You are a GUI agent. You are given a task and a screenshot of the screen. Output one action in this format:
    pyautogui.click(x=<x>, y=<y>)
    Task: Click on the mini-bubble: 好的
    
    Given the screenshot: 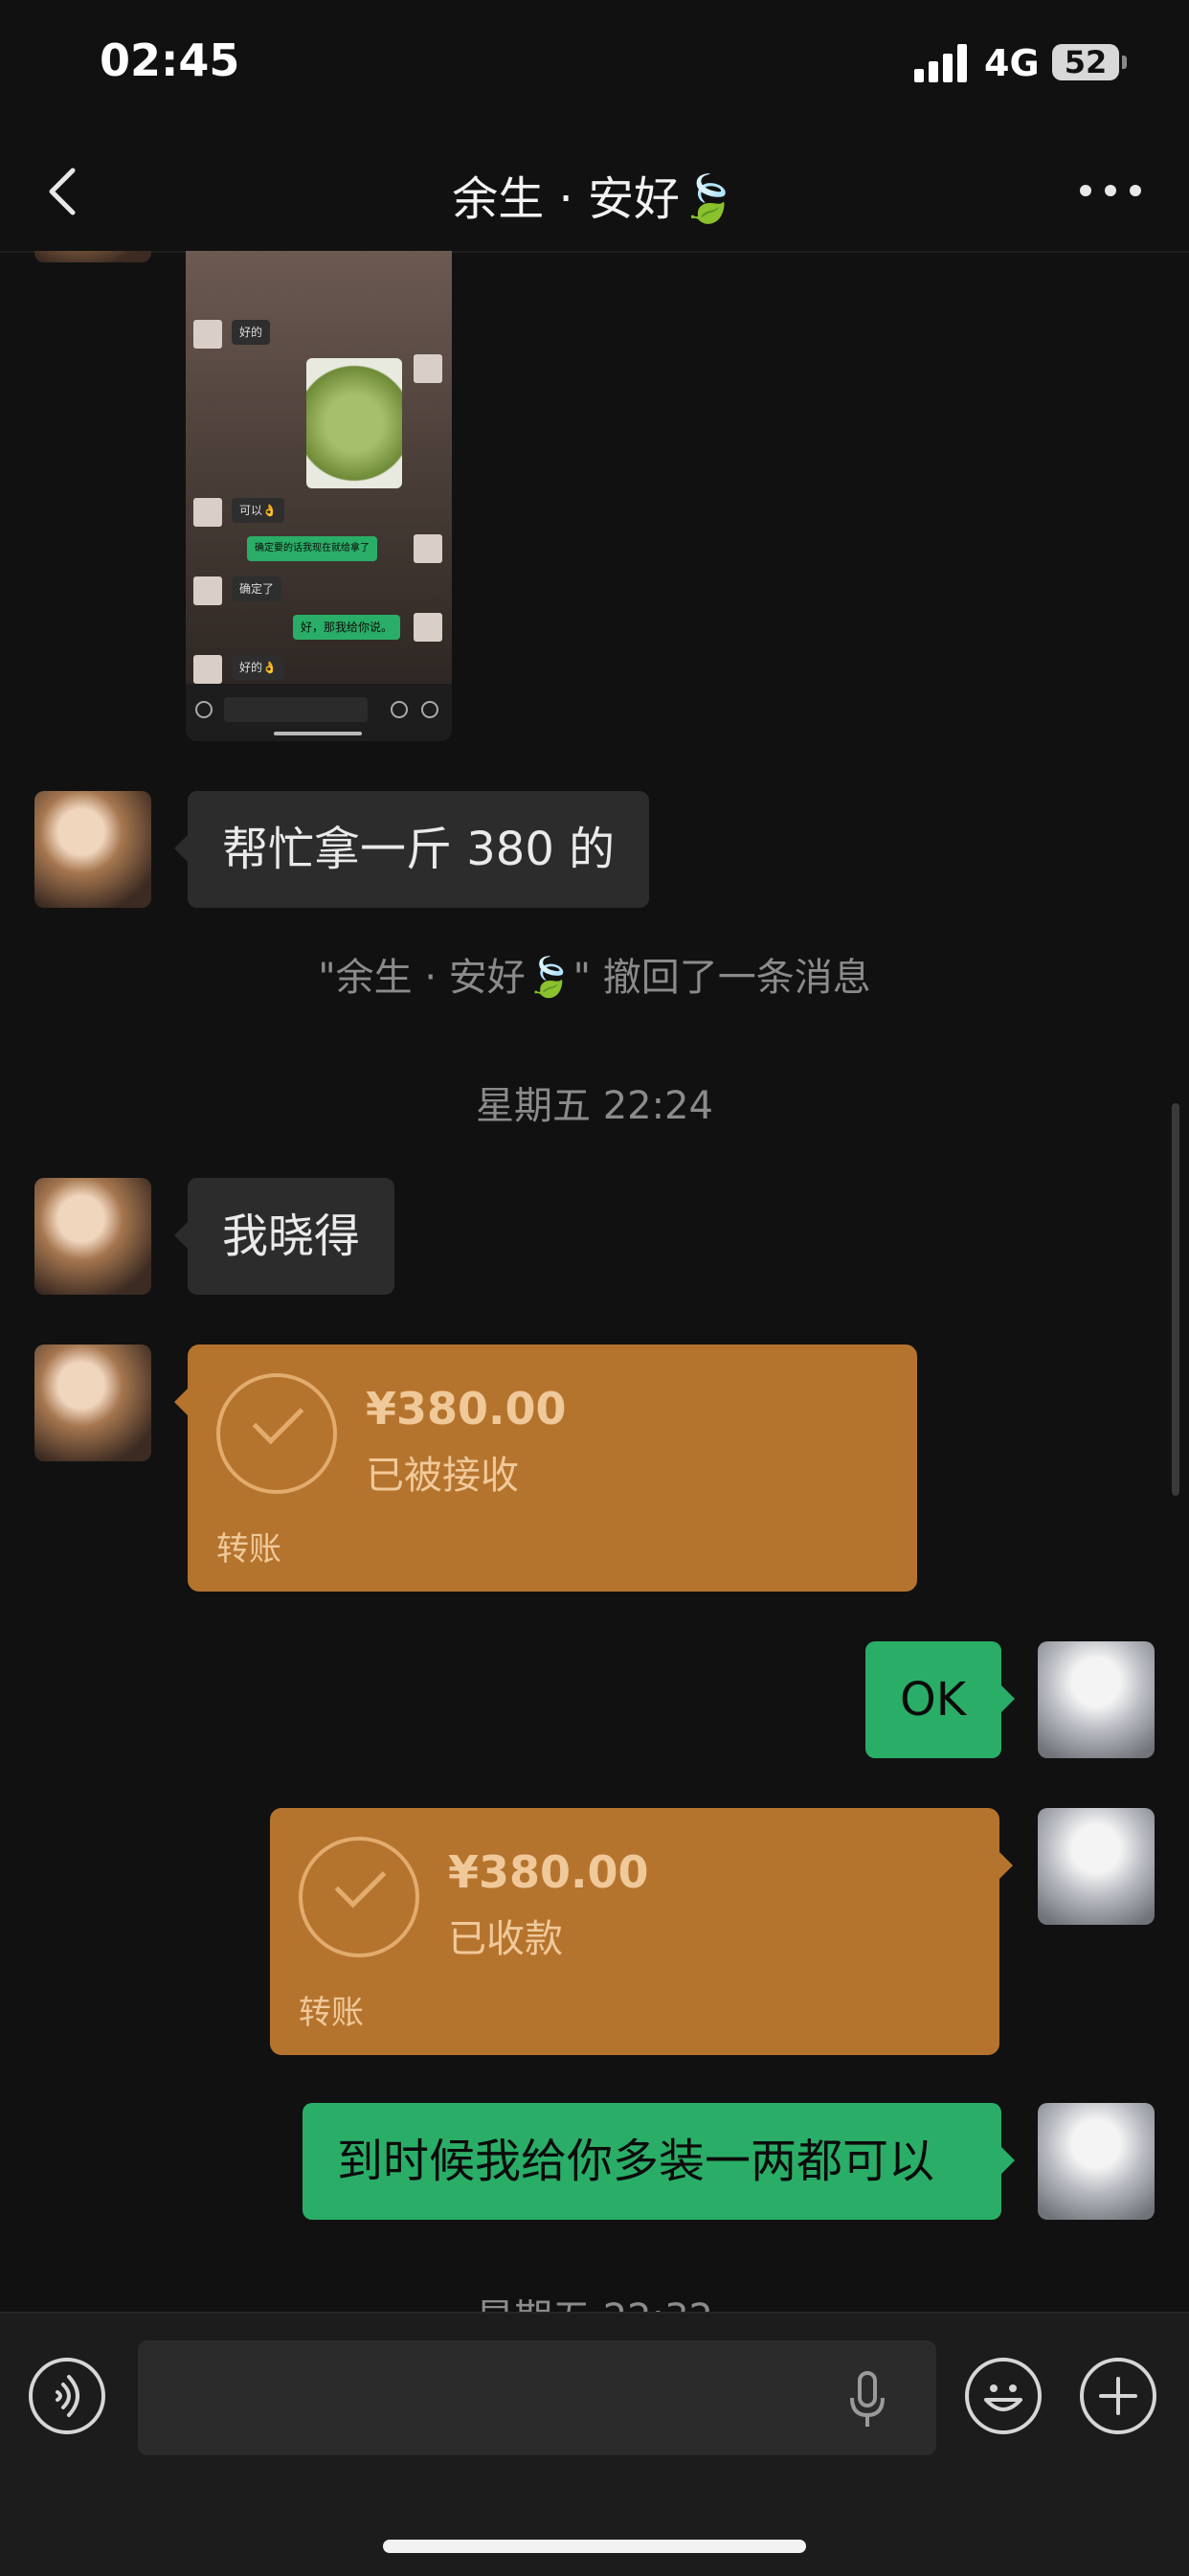 What is the action you would take?
    pyautogui.click(x=251, y=332)
    